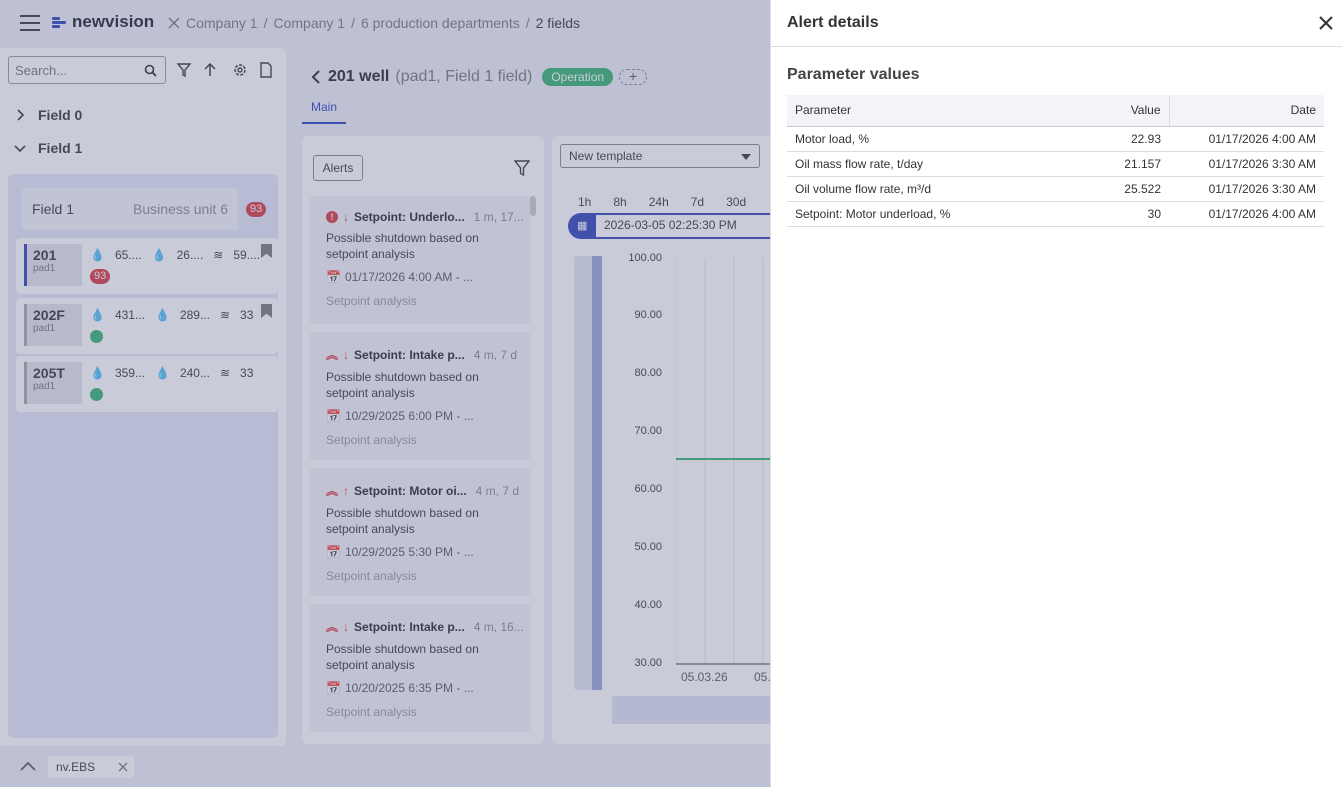 The height and width of the screenshot is (787, 1342). I want to click on column-header-parameter: Parameter, so click(937, 111).